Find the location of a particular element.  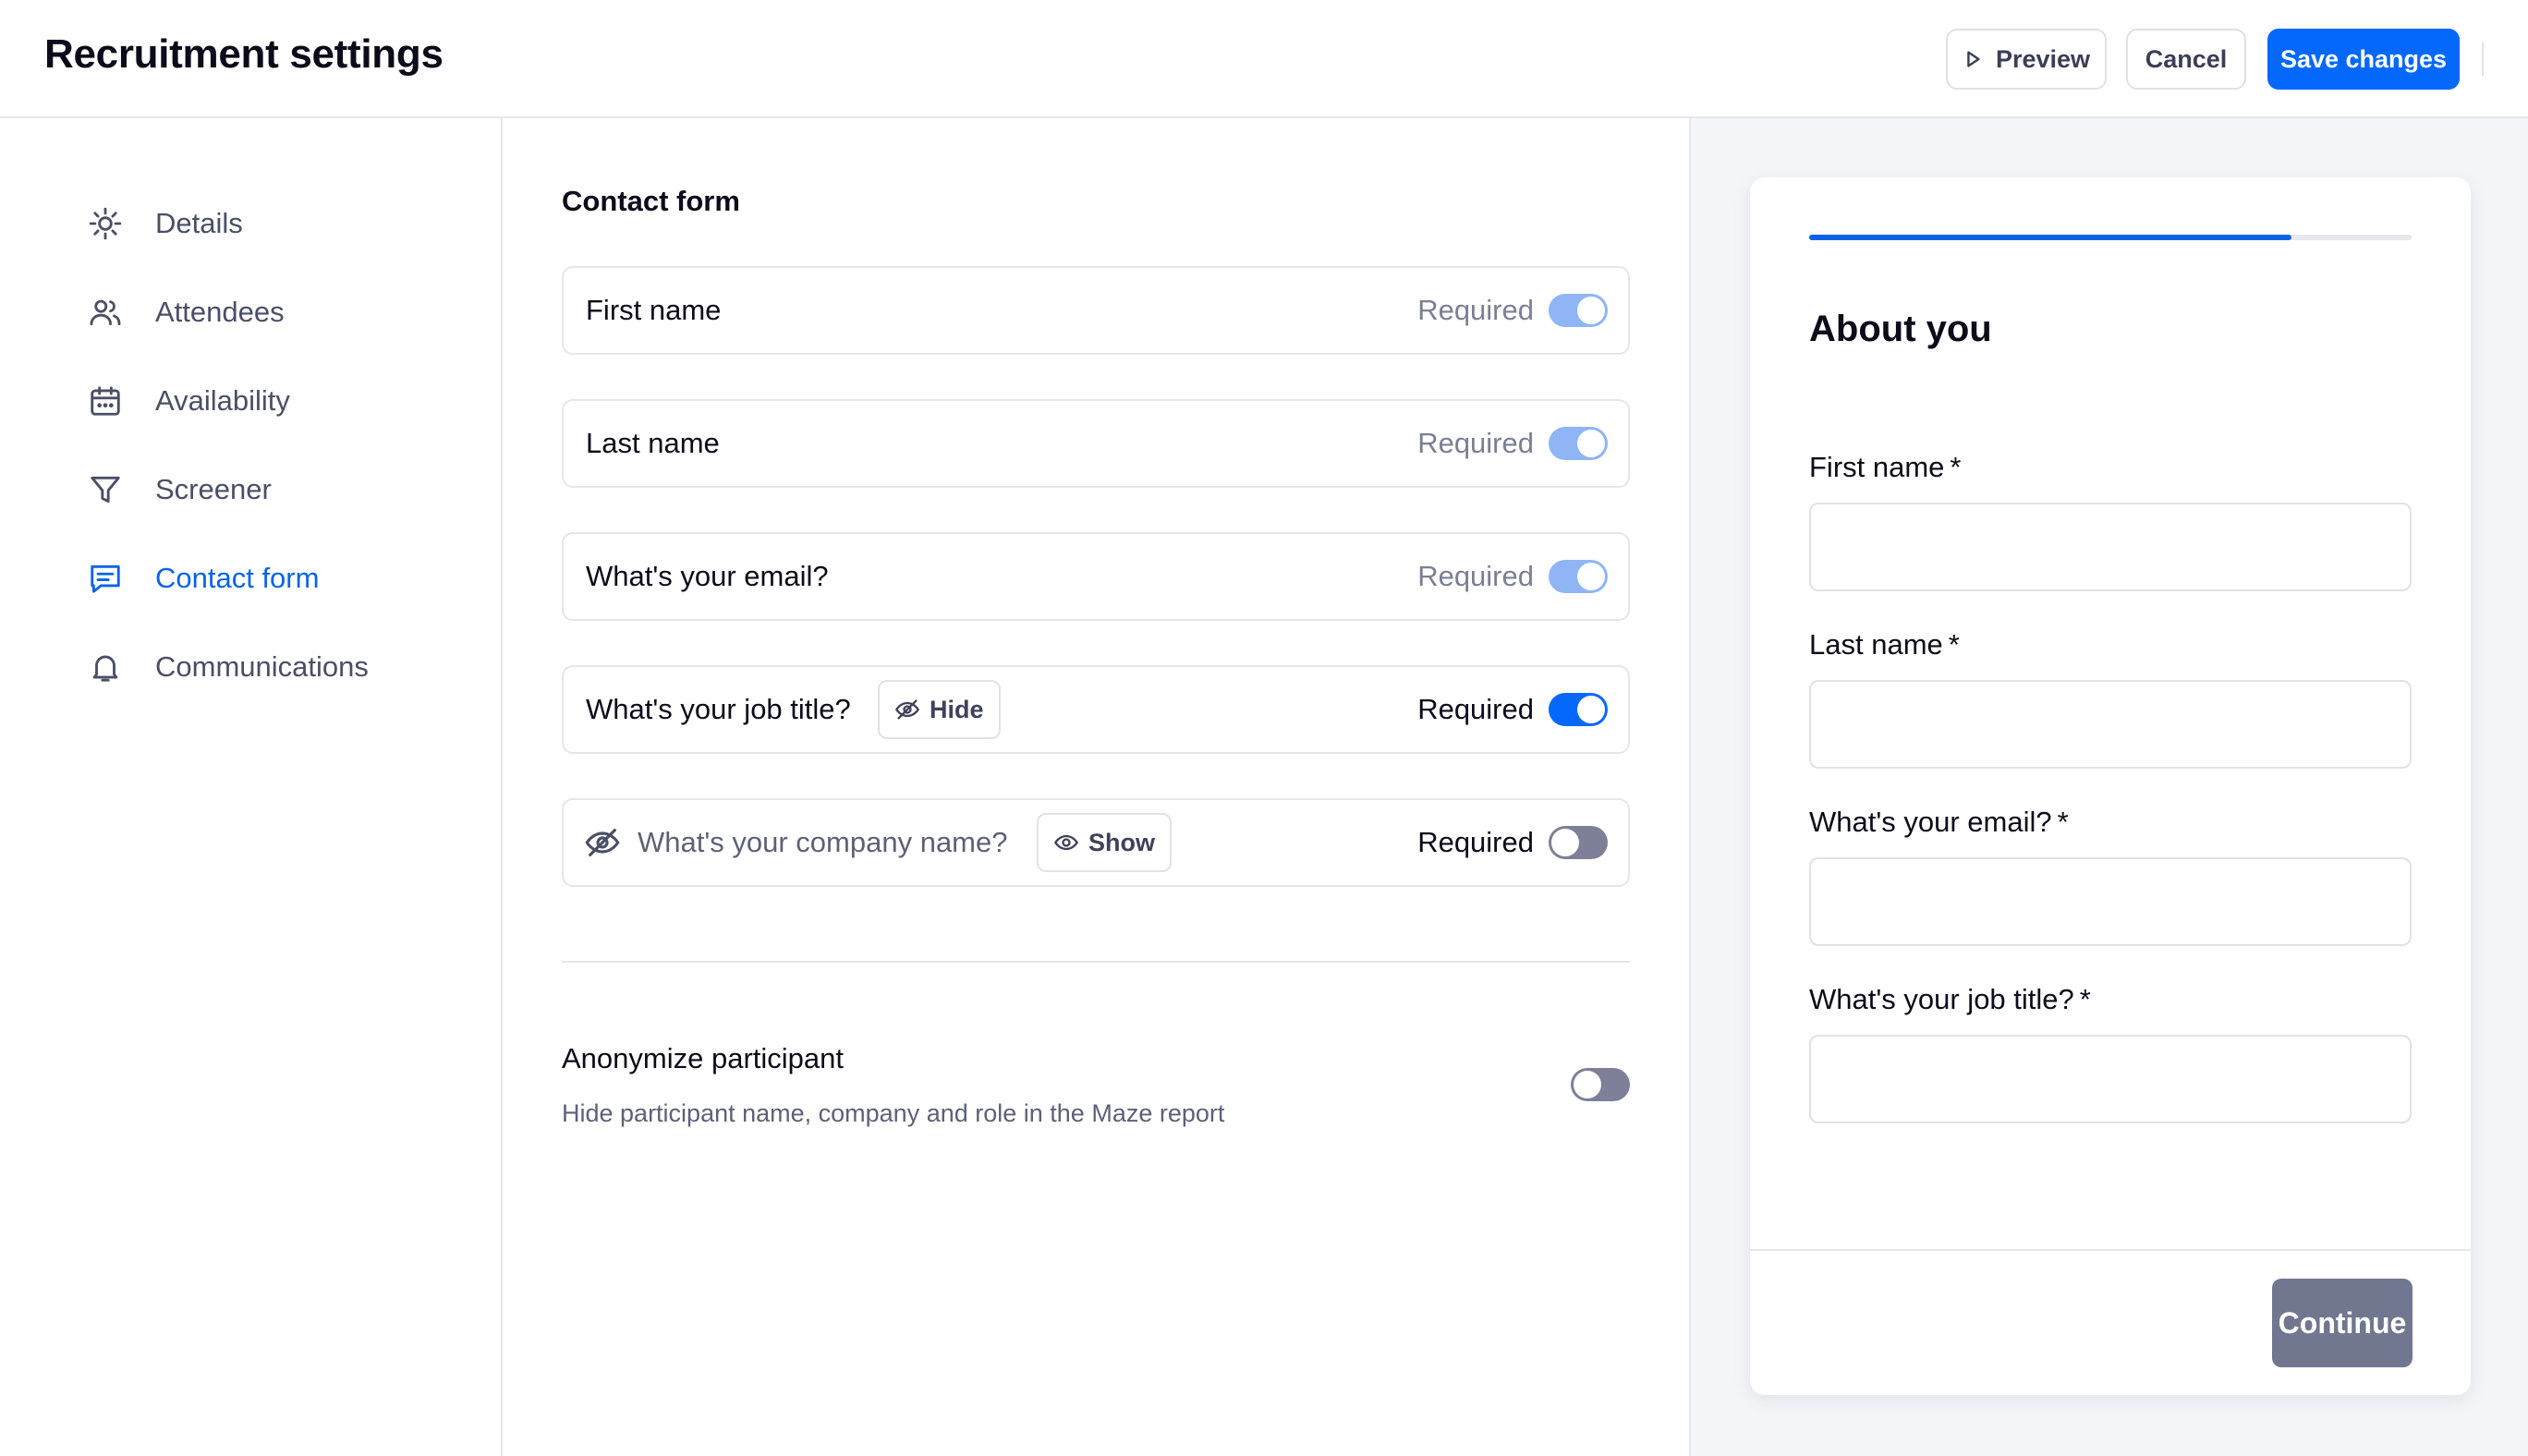

message-icon is located at coordinates (105, 578).